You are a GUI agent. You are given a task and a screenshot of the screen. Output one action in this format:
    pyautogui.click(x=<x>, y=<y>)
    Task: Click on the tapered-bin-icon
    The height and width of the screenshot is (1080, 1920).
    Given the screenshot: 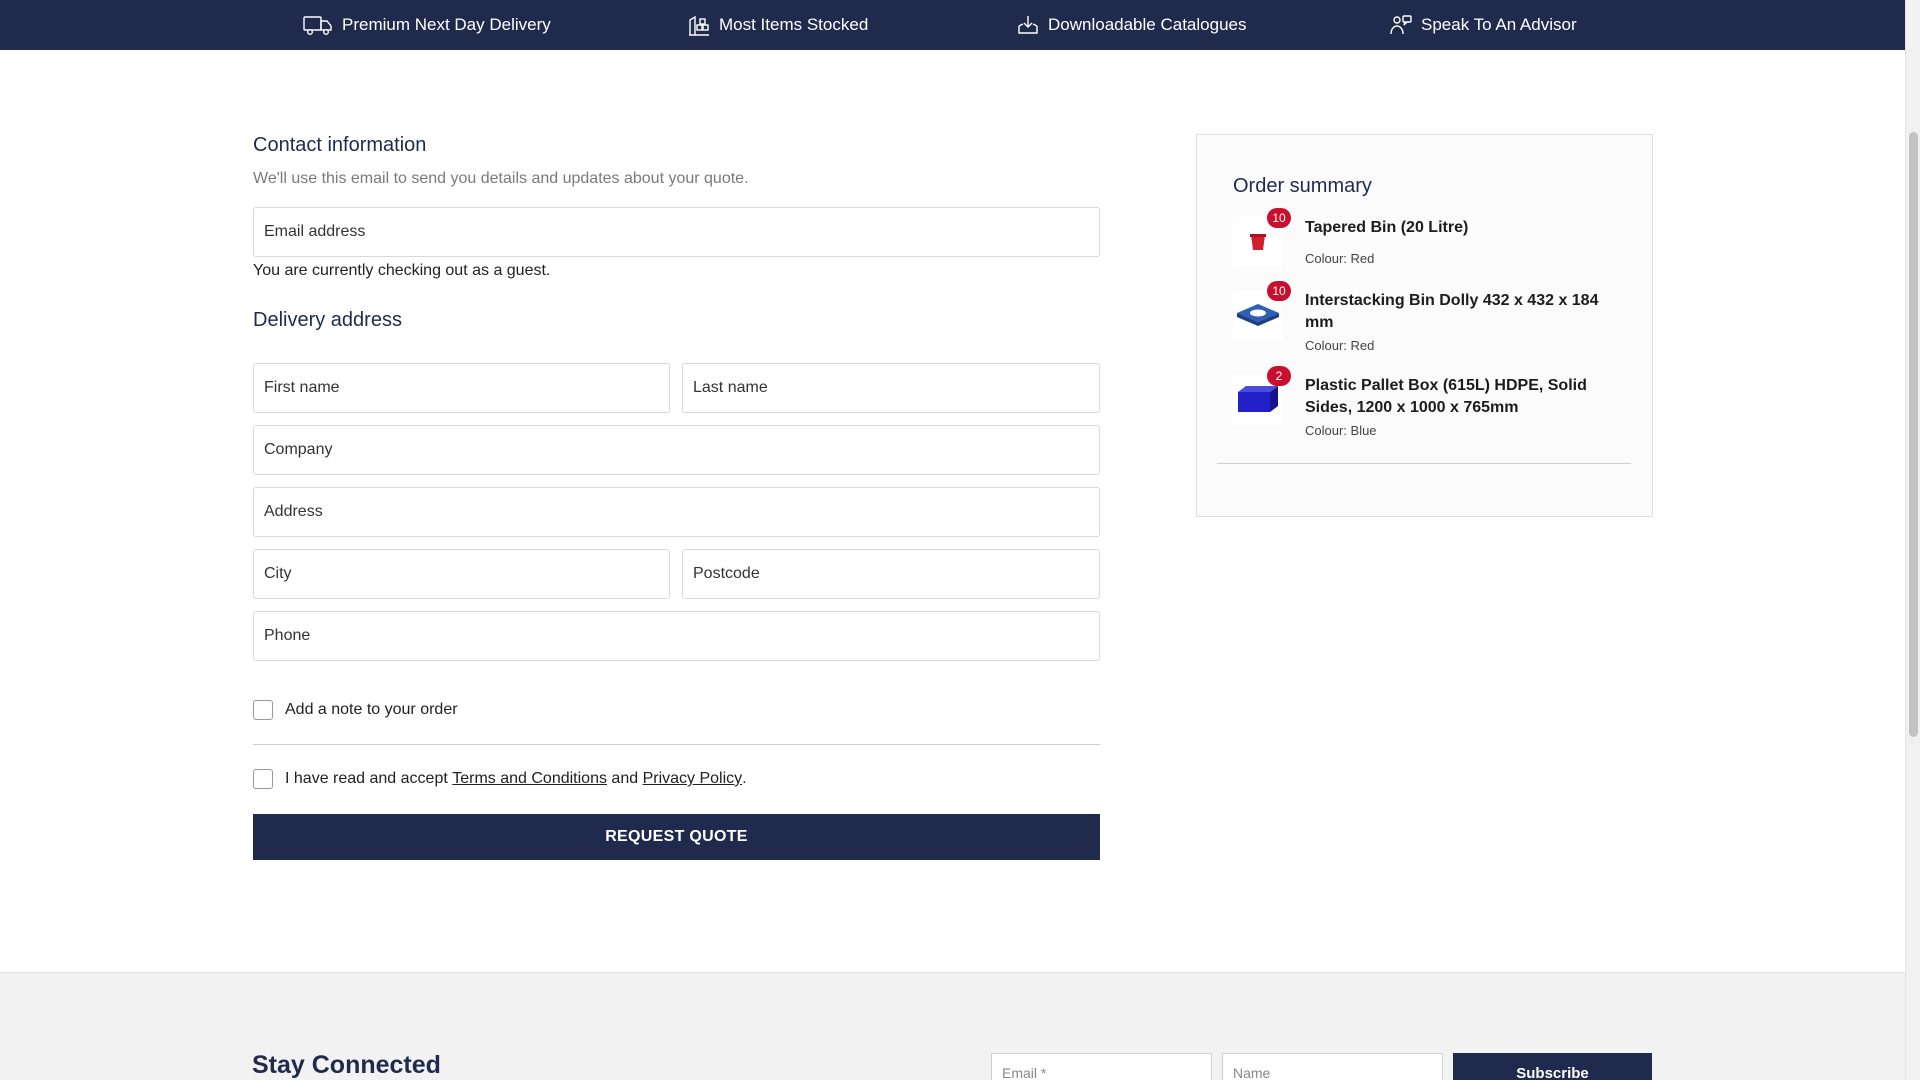 What is the action you would take?
    pyautogui.click(x=1258, y=242)
    